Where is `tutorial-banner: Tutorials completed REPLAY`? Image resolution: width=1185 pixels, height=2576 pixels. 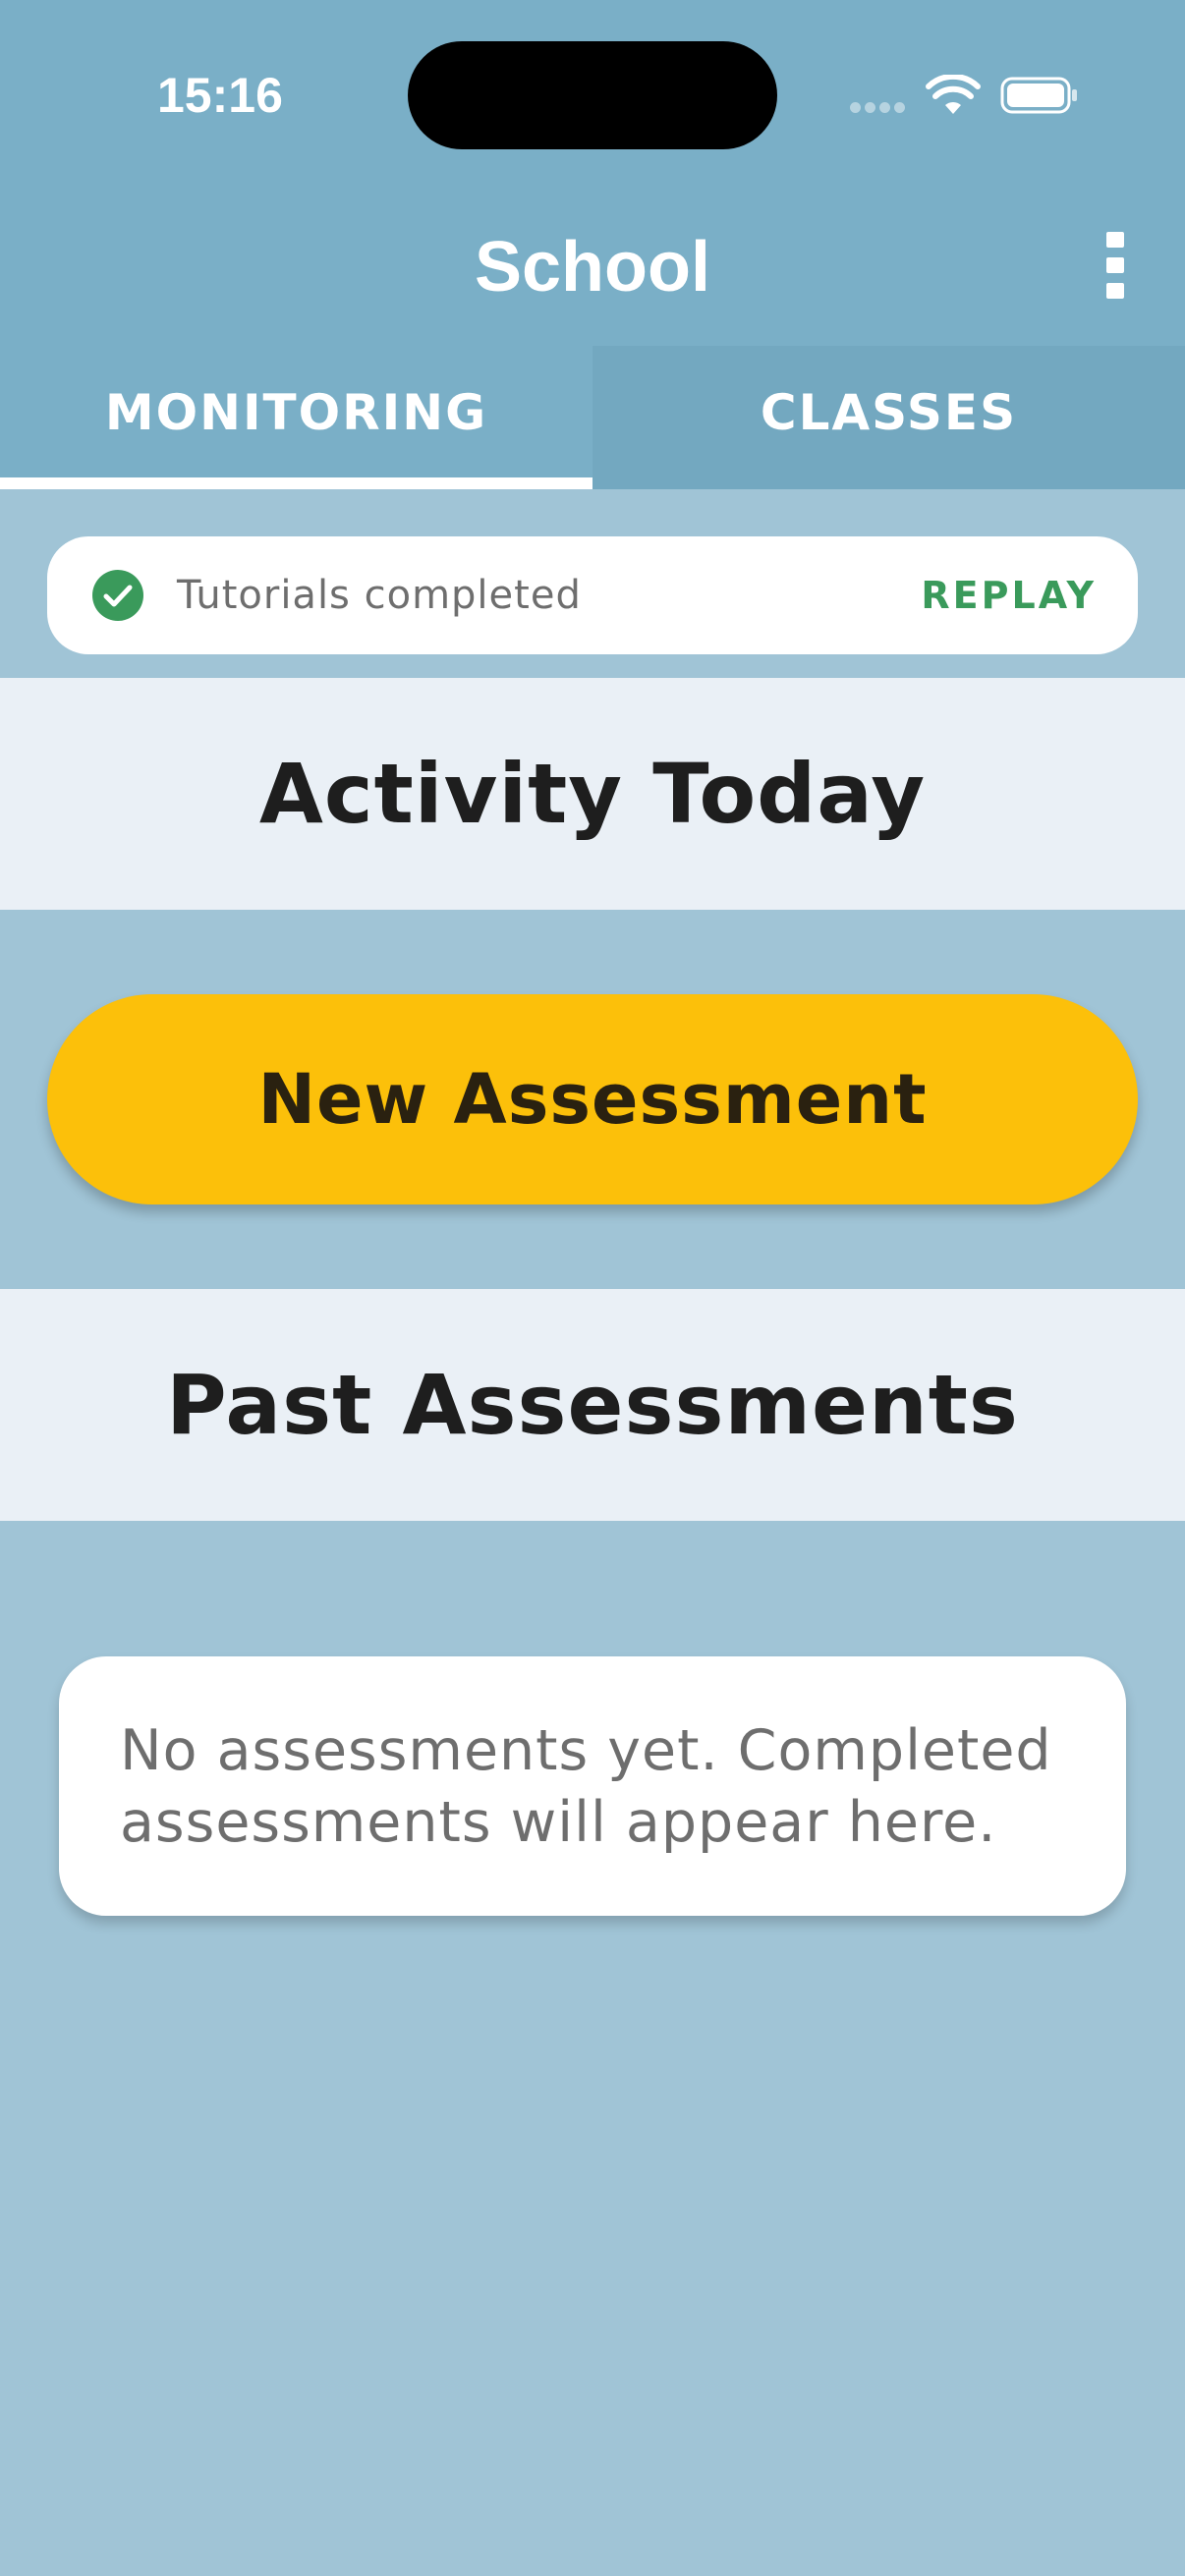
tutorial-banner: Tutorials completed REPLAY is located at coordinates (592, 595).